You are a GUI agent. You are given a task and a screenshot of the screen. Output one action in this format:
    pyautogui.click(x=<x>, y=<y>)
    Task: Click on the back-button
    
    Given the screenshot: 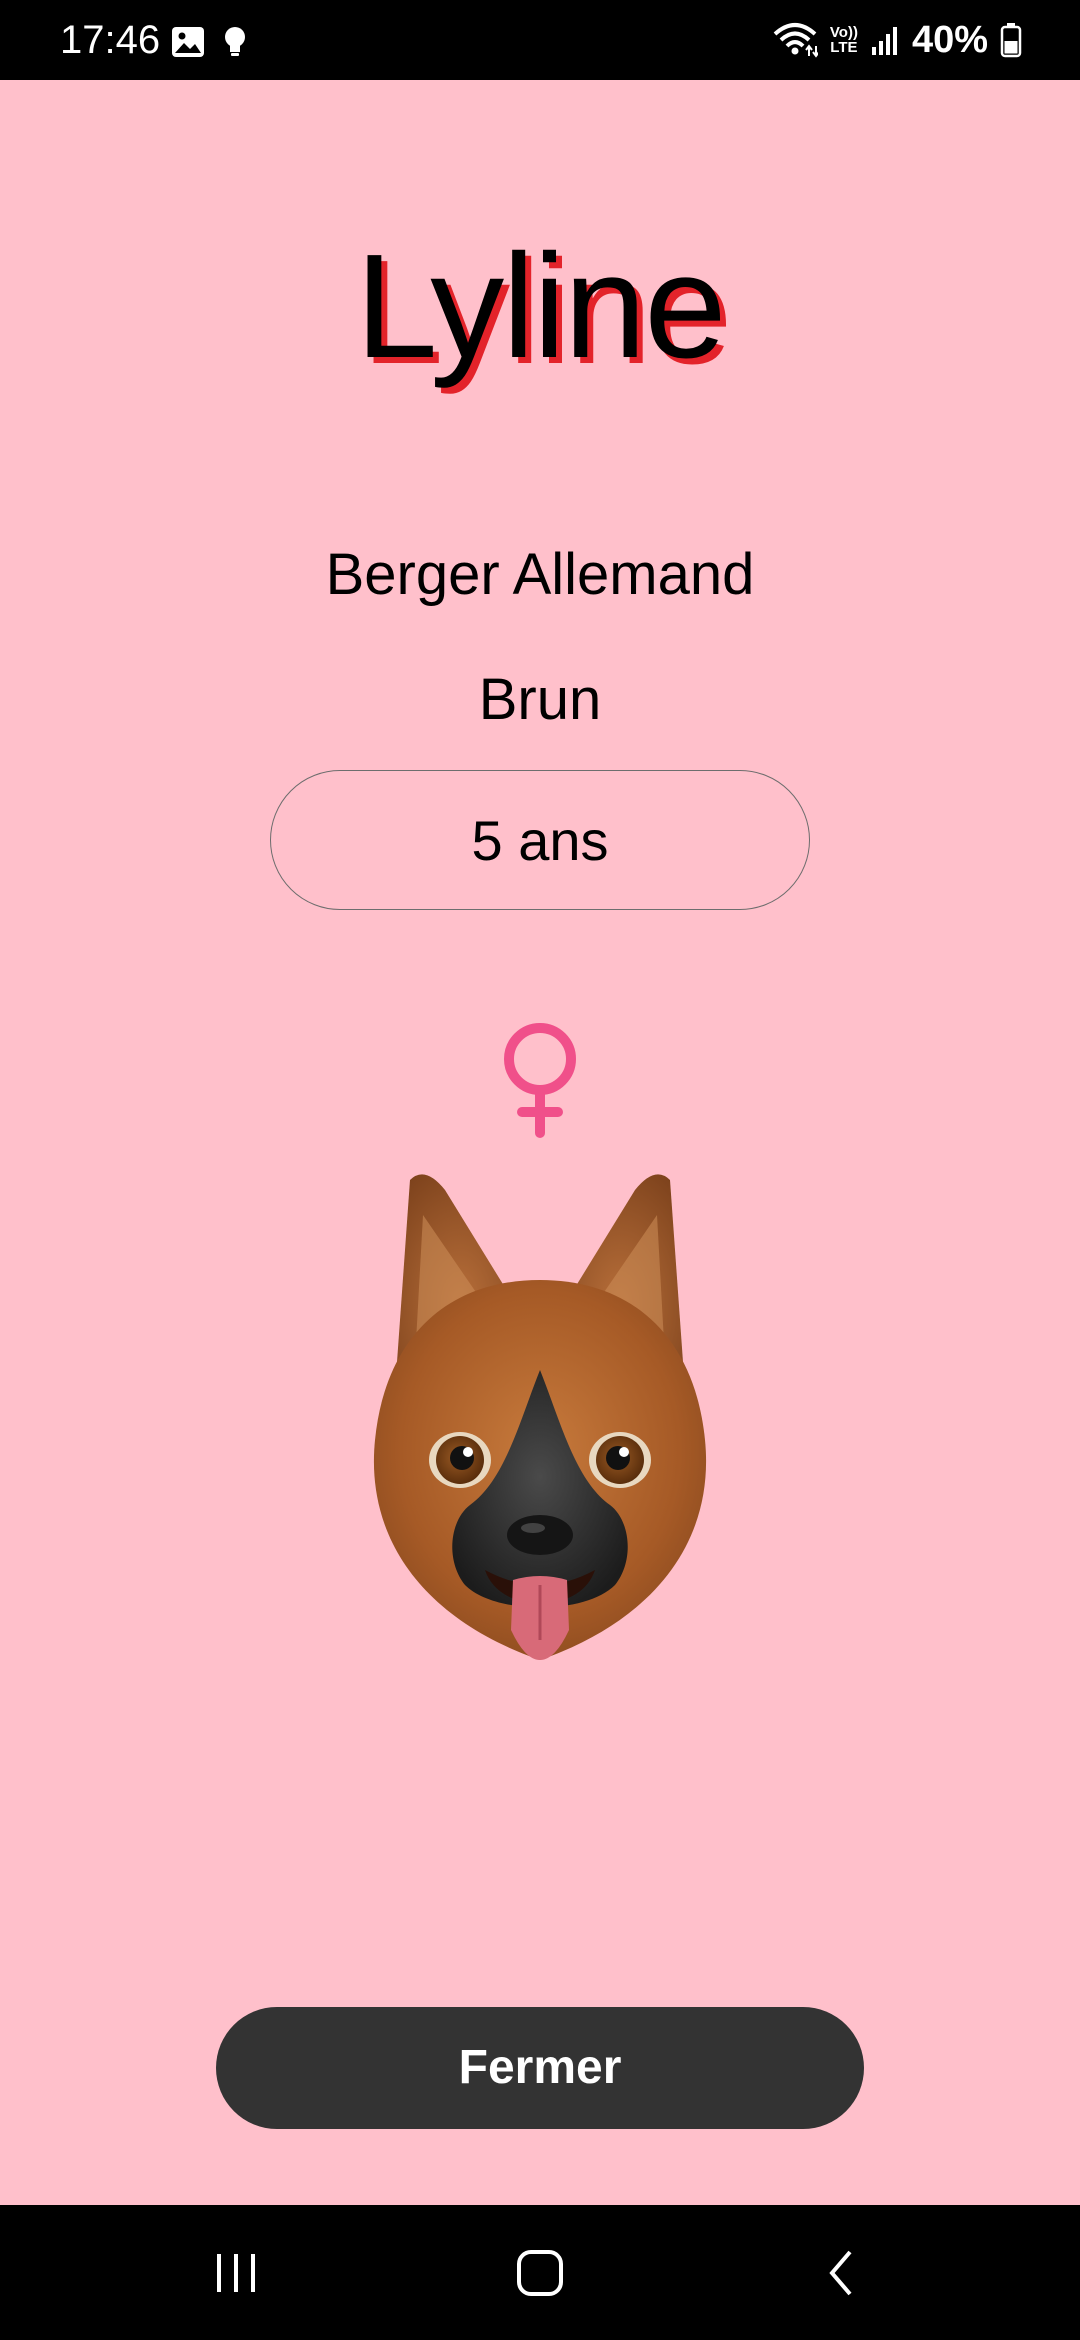 What is the action you would take?
    pyautogui.click(x=842, y=2272)
    